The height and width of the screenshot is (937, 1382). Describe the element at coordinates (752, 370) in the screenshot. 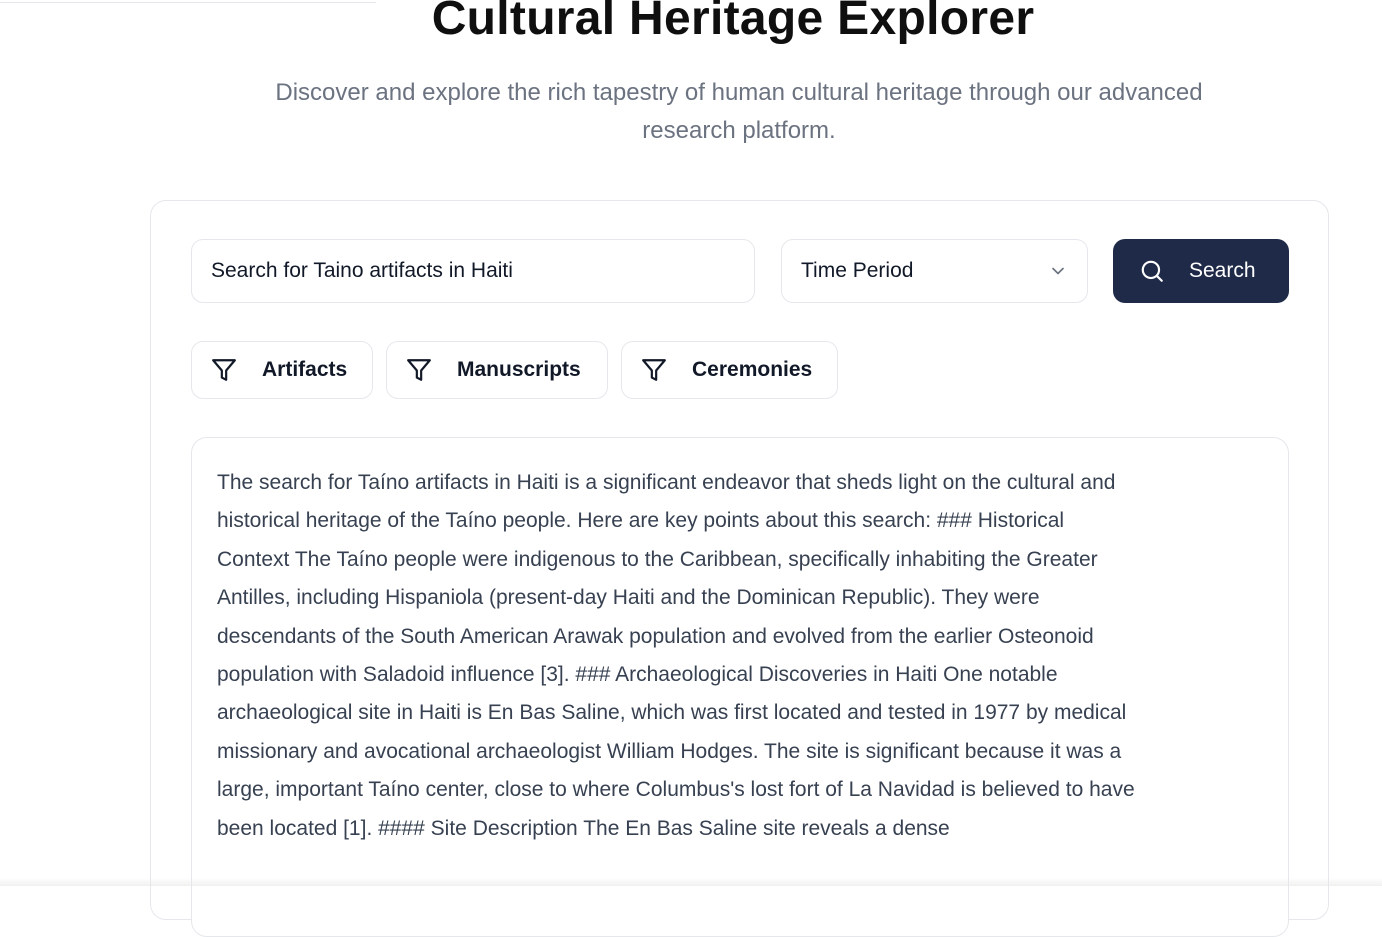

I see `filter-ceremonies-label: Ceremonies` at that location.